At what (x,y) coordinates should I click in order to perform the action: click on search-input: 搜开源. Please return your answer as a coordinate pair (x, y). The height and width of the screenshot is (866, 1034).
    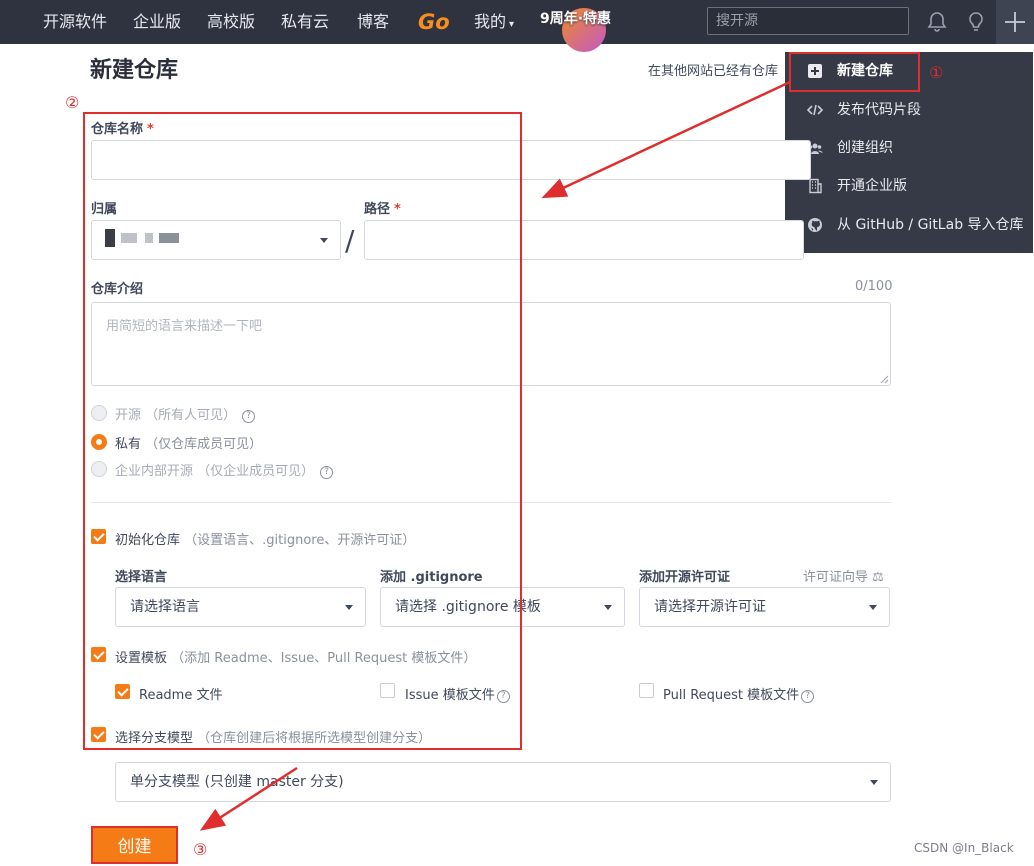
    Looking at the image, I should click on (808, 21).